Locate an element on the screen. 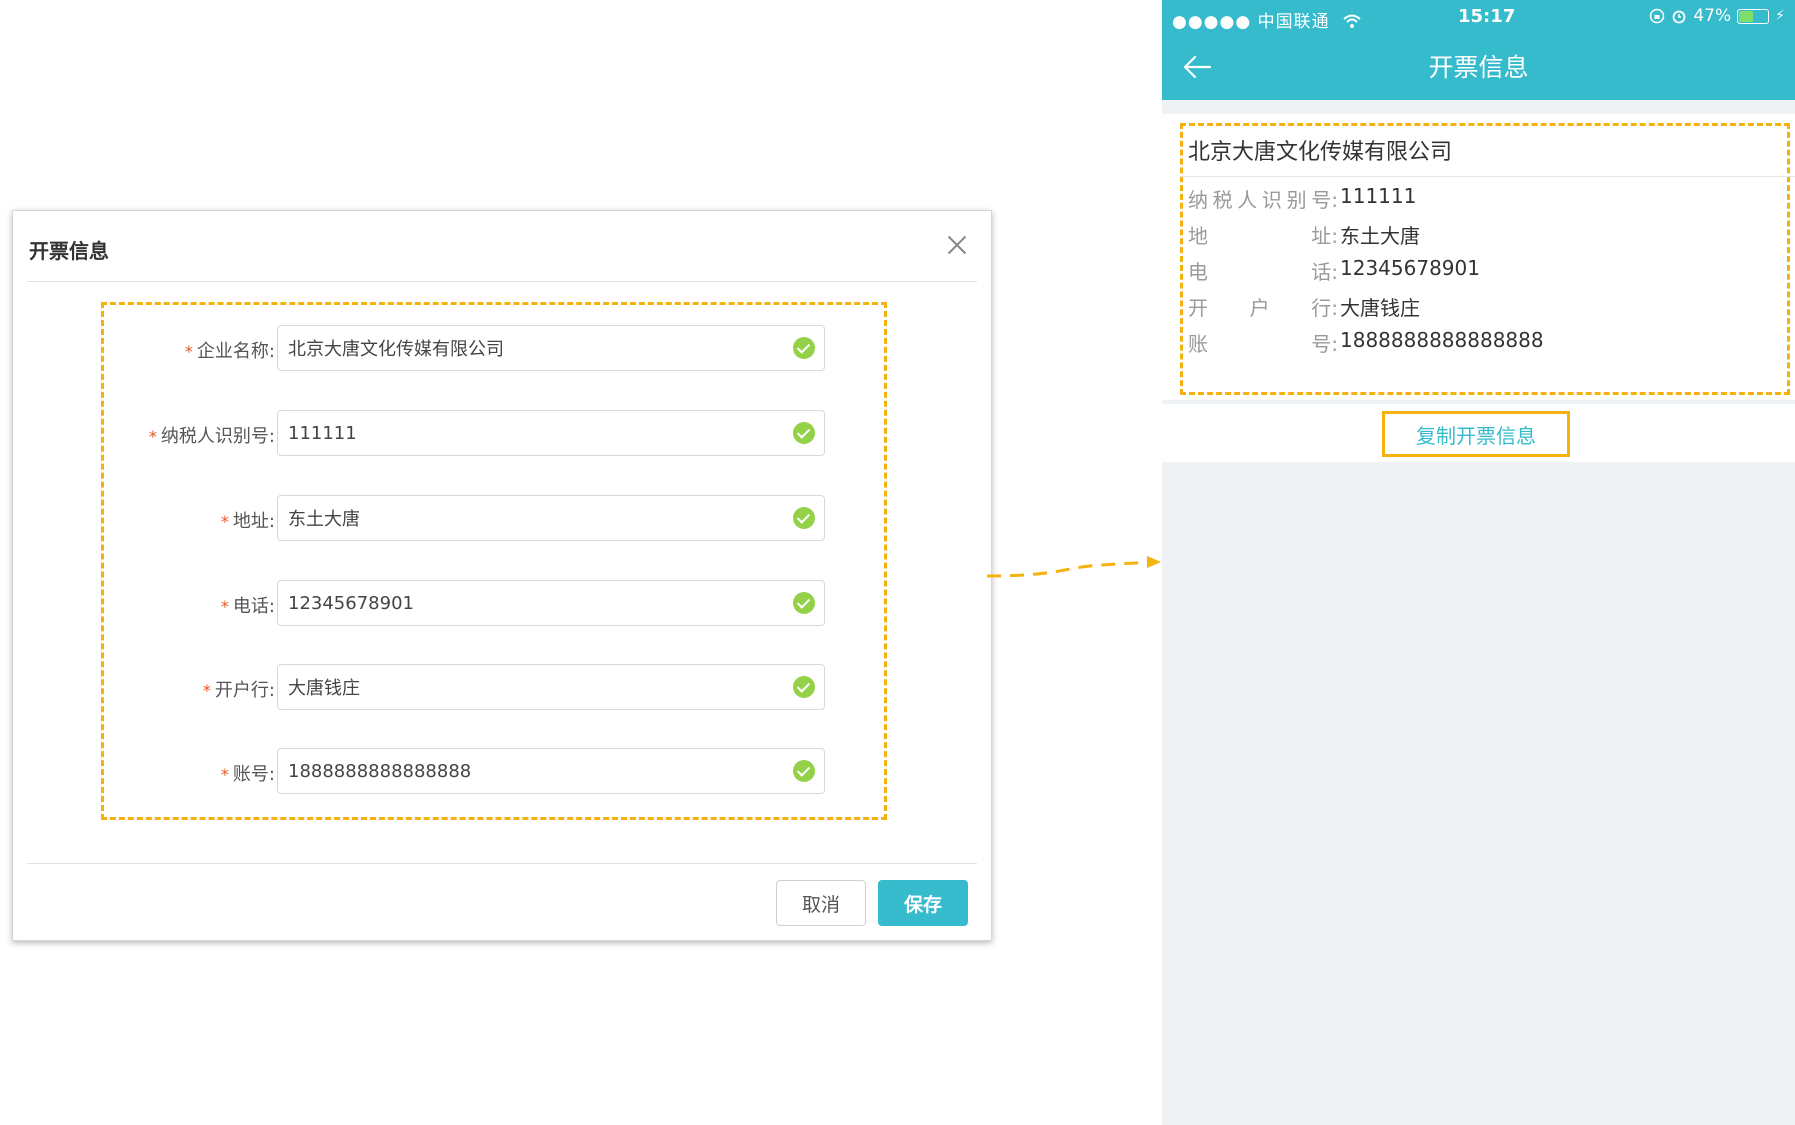 The width and height of the screenshot is (1795, 1125). taxpayer-id-input is located at coordinates (551, 433).